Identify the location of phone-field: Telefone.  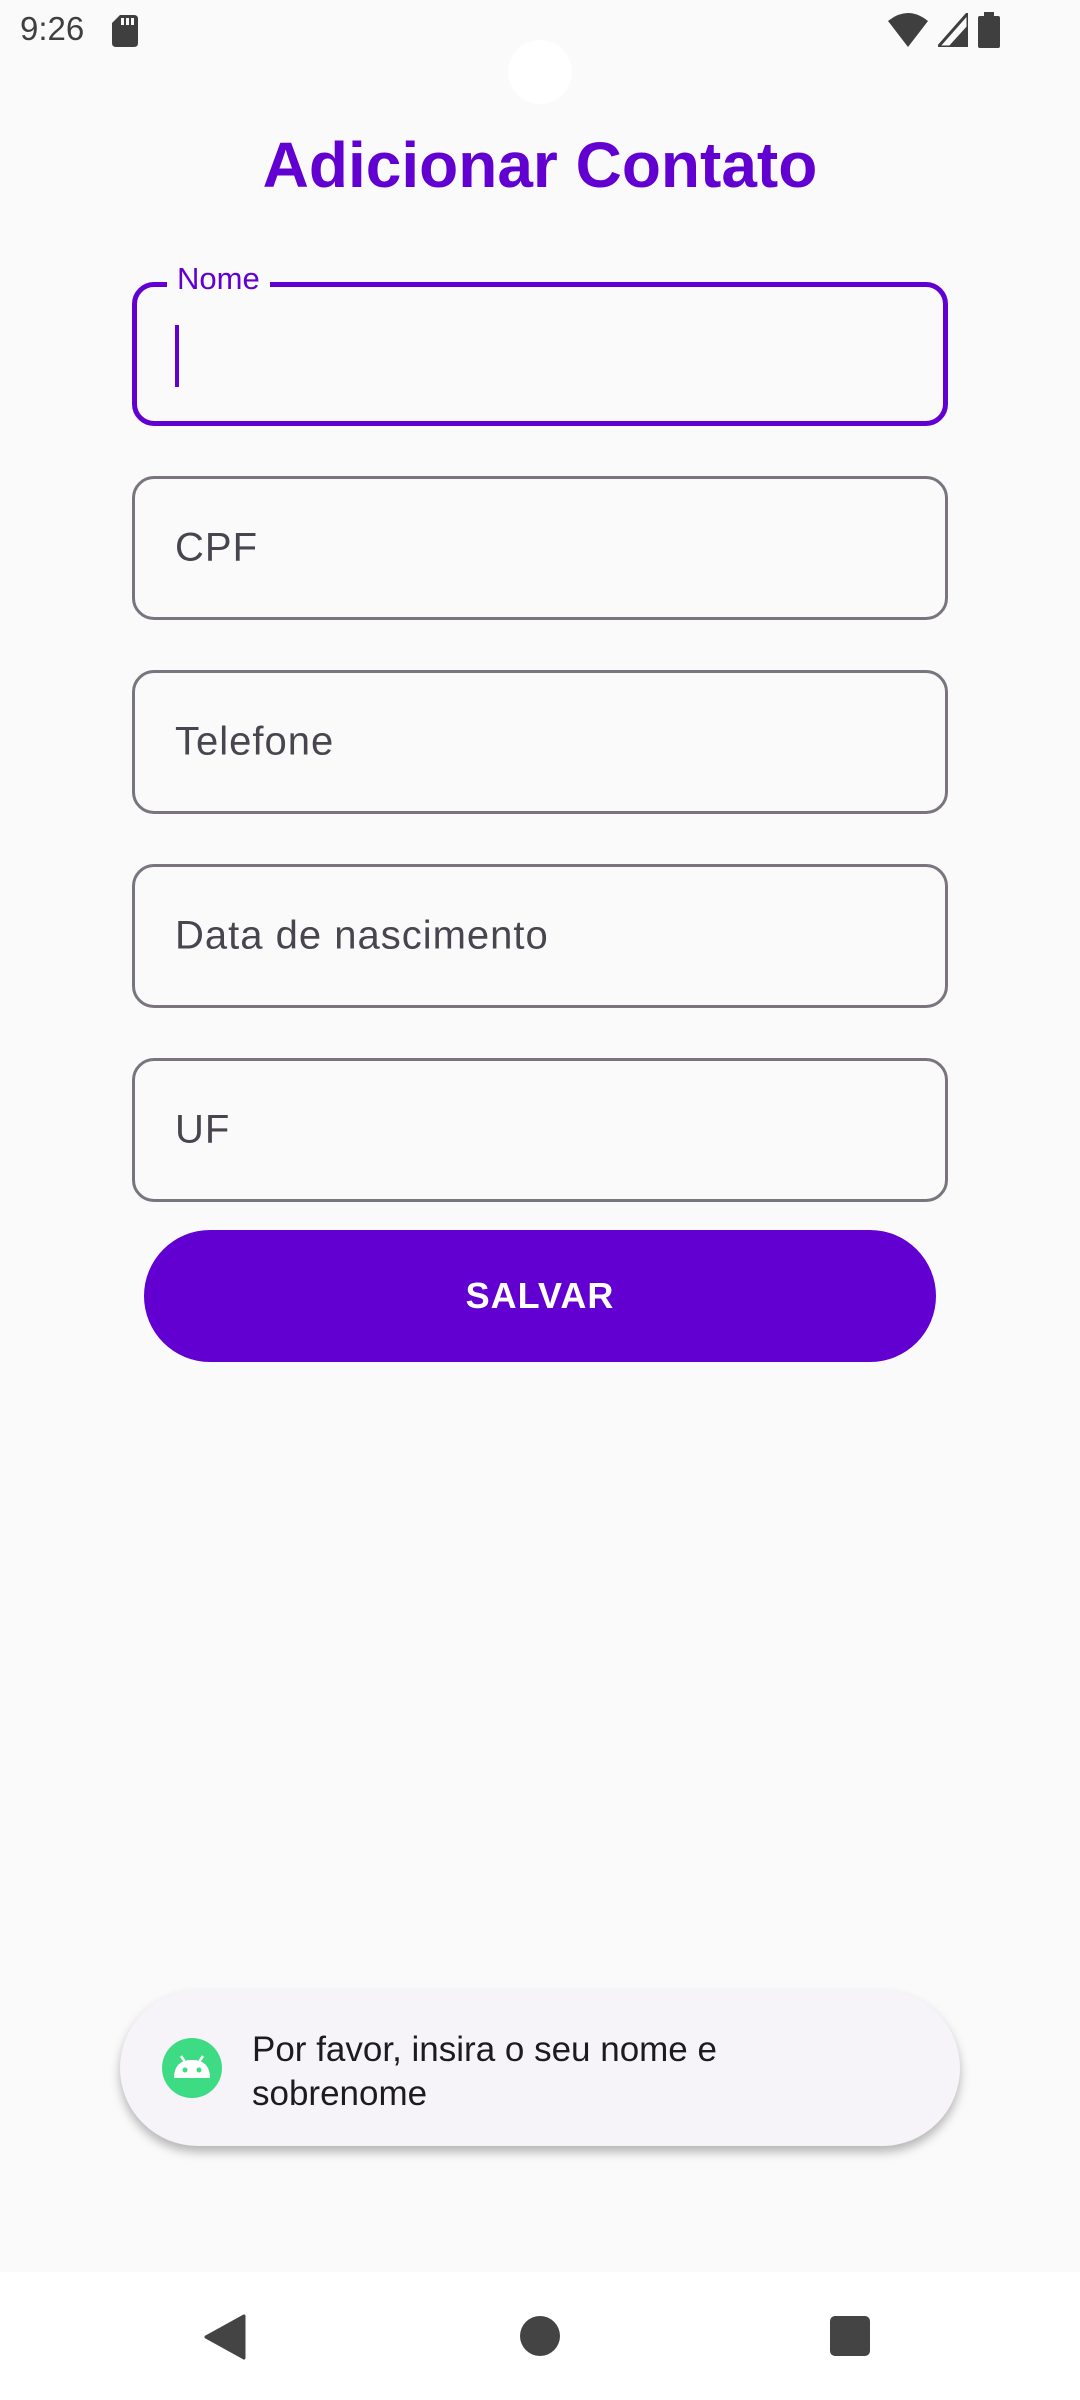
(540, 742).